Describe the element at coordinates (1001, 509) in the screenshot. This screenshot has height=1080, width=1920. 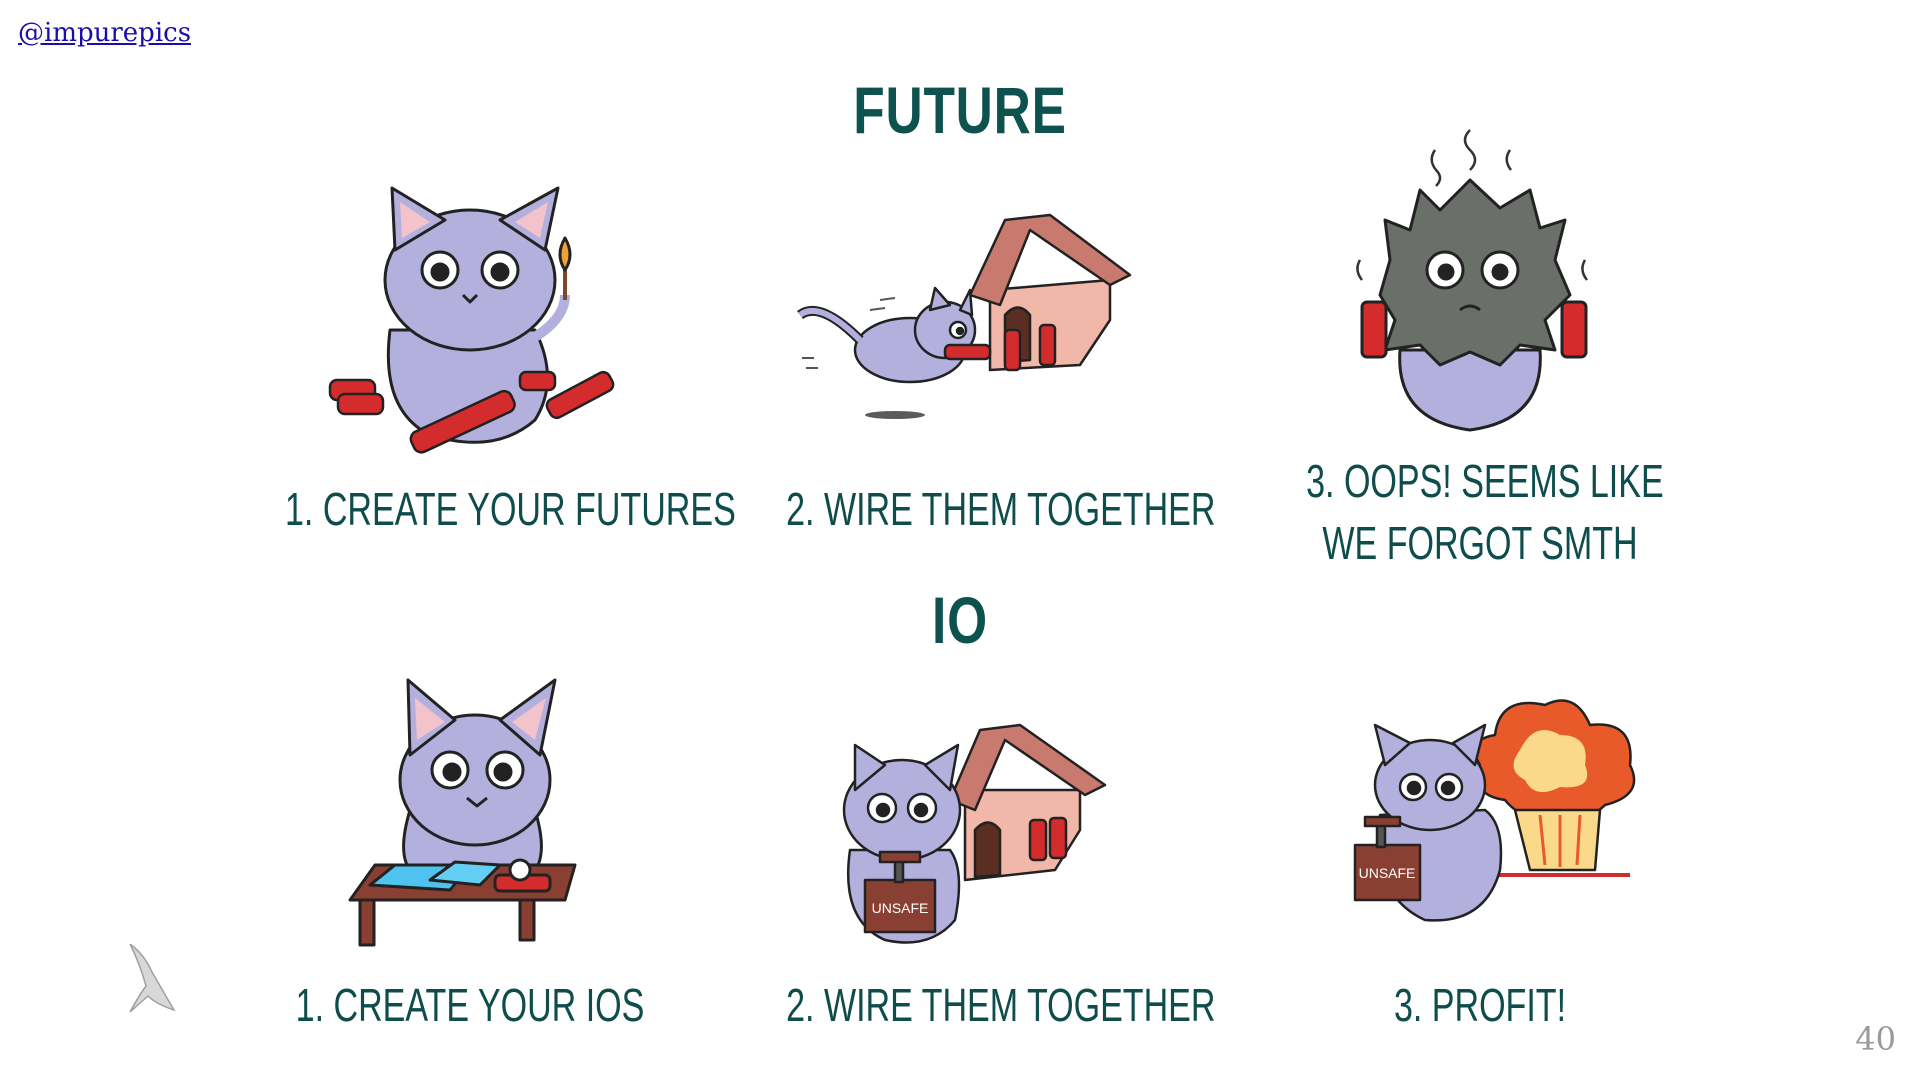
I see `caption-future-step2: 2. WIRE THEM TOGETHER` at that location.